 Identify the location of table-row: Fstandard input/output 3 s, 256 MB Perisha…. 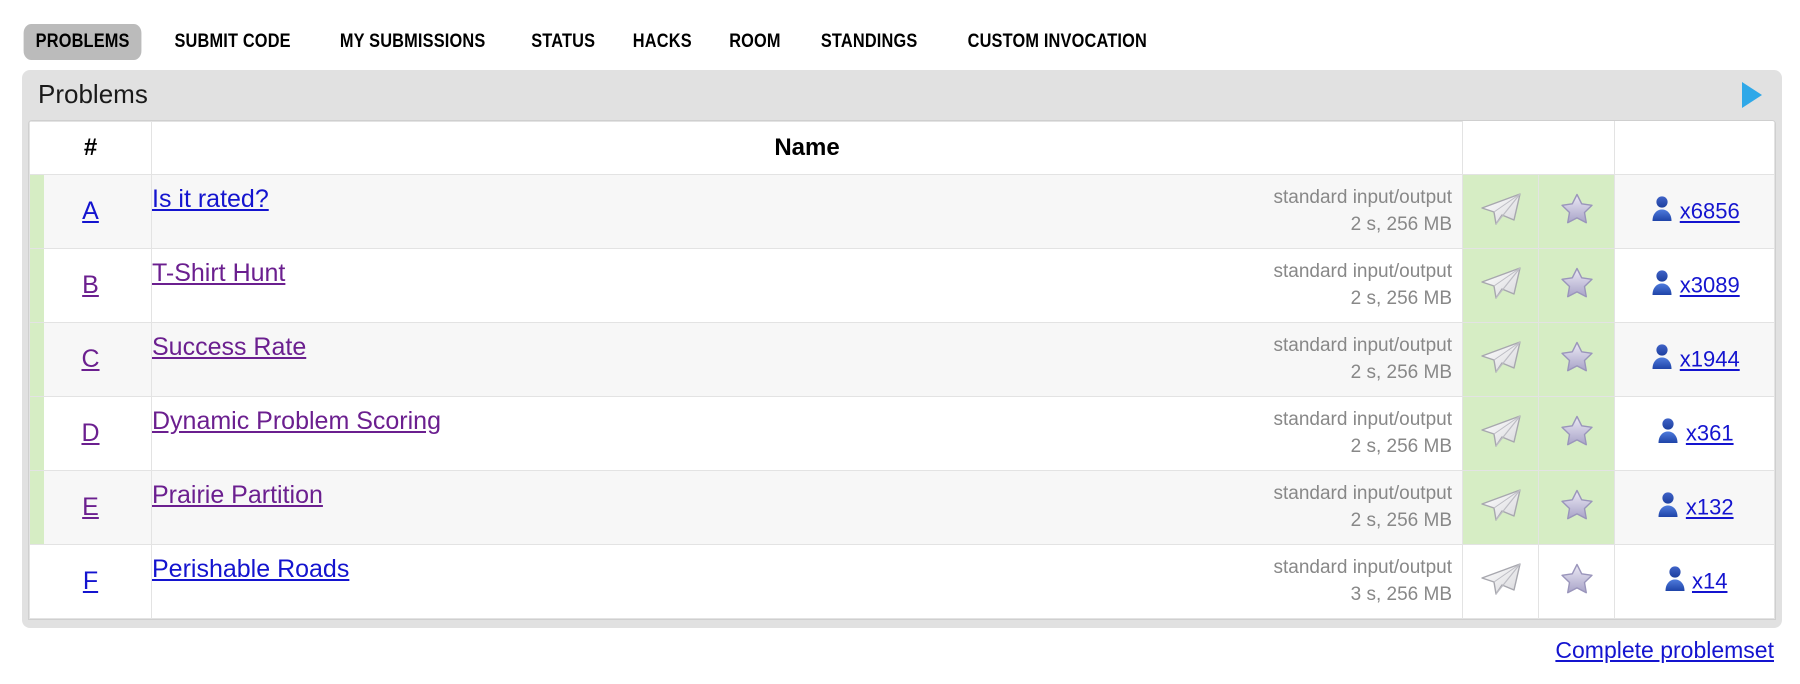
(902, 581).